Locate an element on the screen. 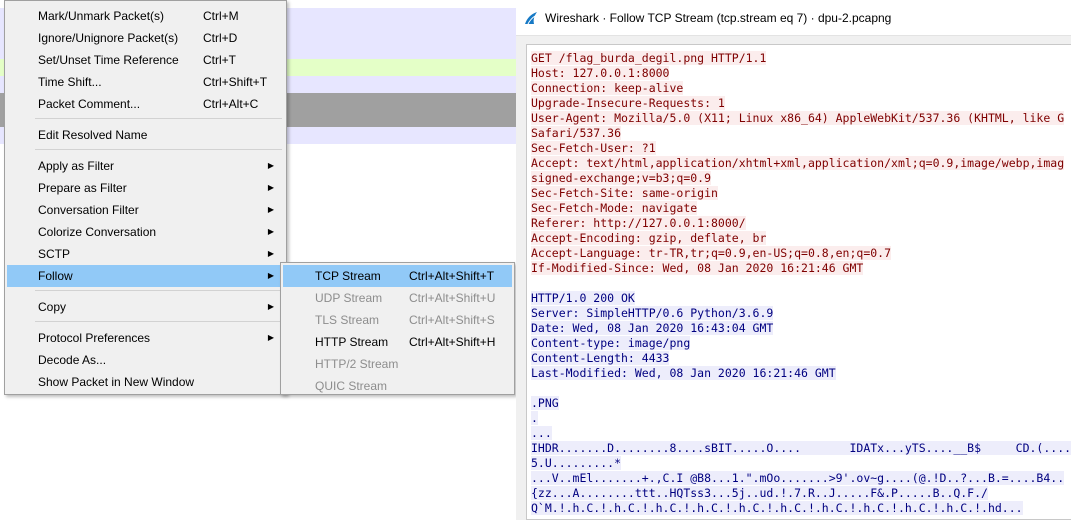 This screenshot has width=1071, height=520. stream-line-text: HTTP/1.0 200 OK is located at coordinates (583, 298).